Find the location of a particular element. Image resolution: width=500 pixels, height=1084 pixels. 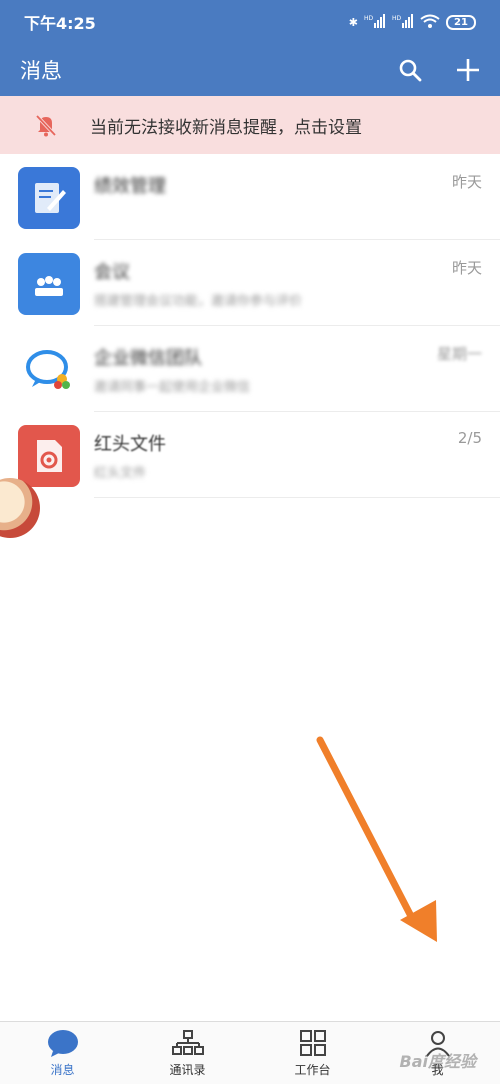

bluetooth-icon: ✱ is located at coordinates (353, 22).